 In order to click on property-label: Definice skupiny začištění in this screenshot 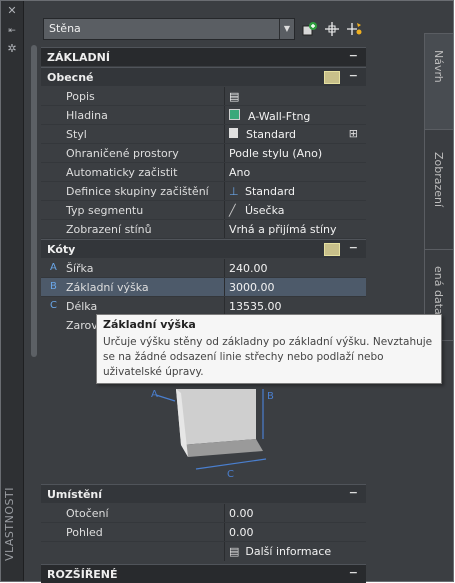, I will do `click(137, 191)`.